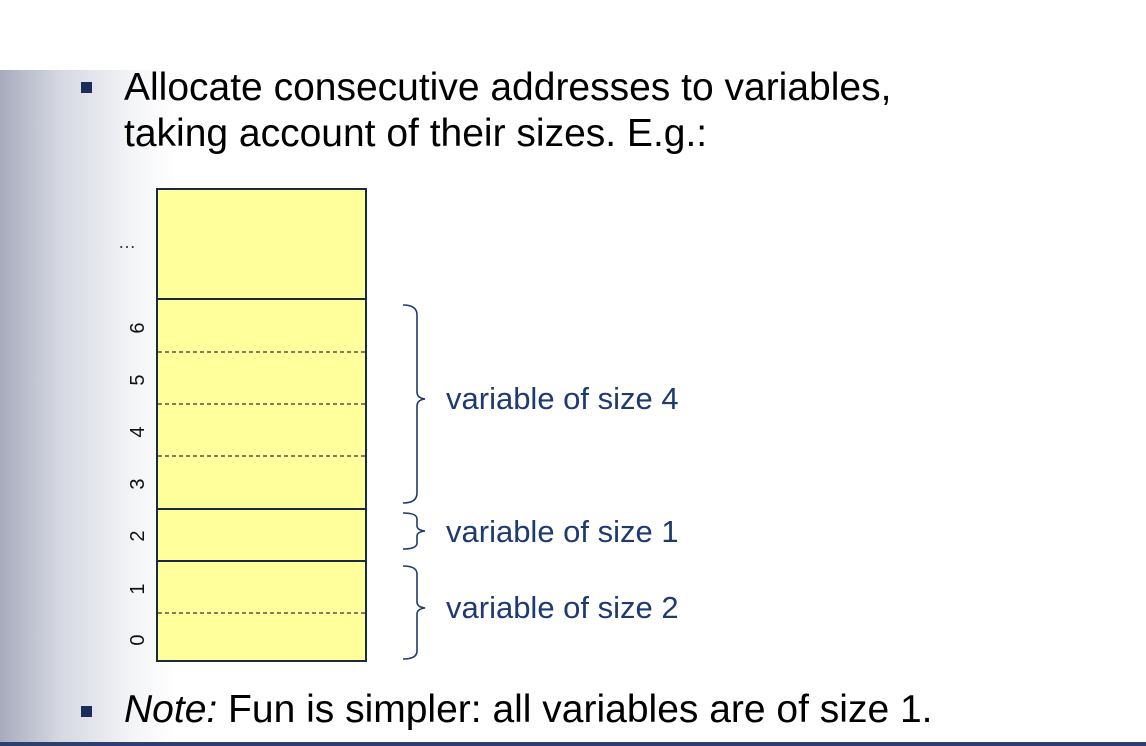 Image resolution: width=1146 pixels, height=746 pixels. Describe the element at coordinates (562, 607) in the screenshot. I see `label-var-size-2: variable of size 2` at that location.